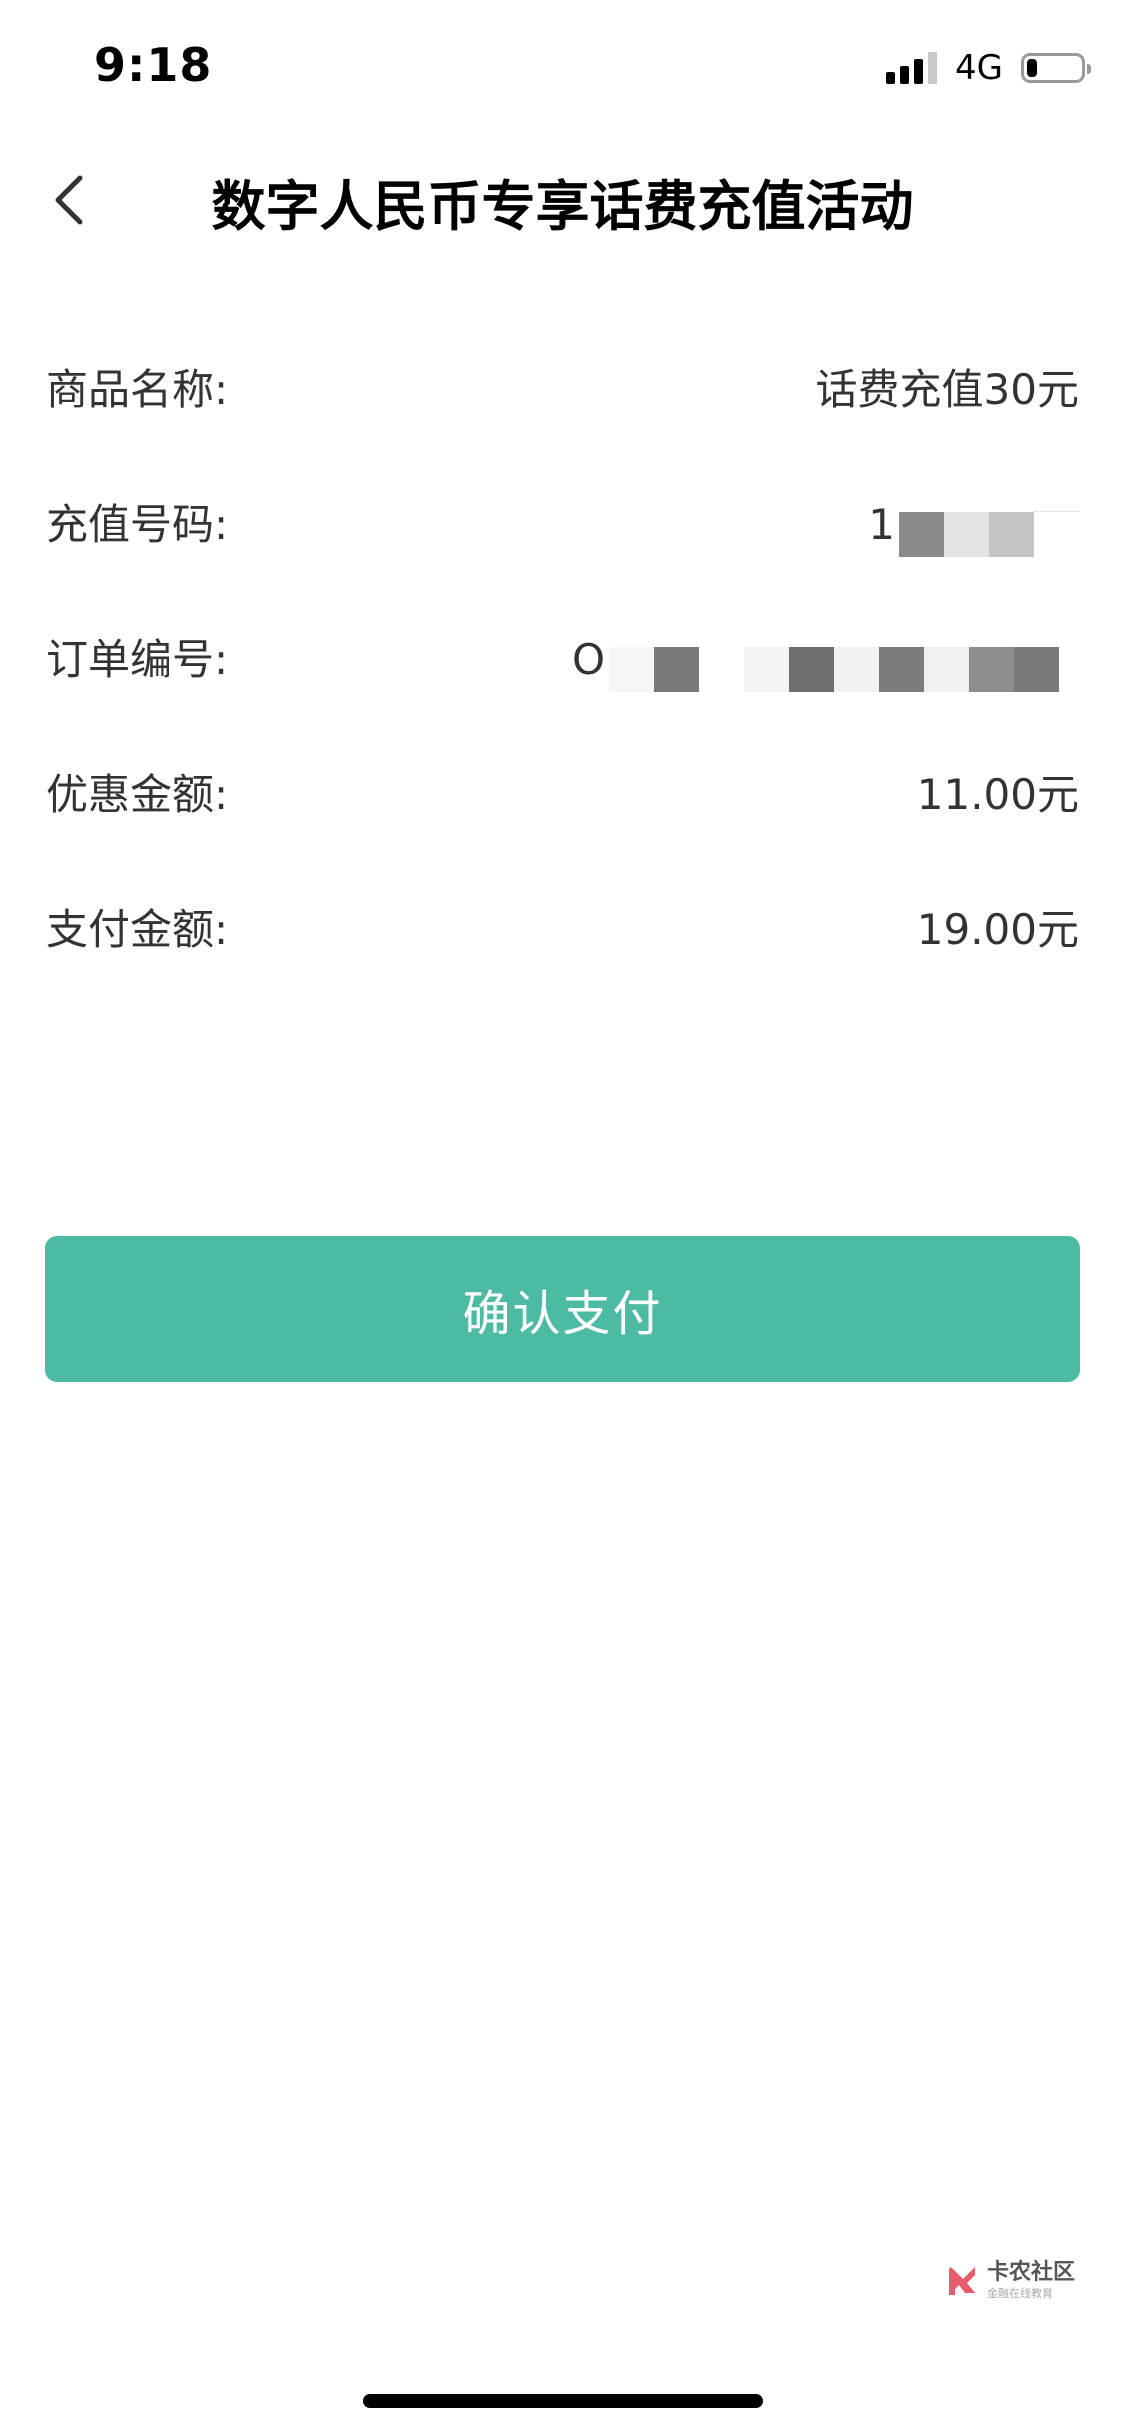  Describe the element at coordinates (1031, 2272) in the screenshot. I see `watermark-title: 卡农社区` at that location.